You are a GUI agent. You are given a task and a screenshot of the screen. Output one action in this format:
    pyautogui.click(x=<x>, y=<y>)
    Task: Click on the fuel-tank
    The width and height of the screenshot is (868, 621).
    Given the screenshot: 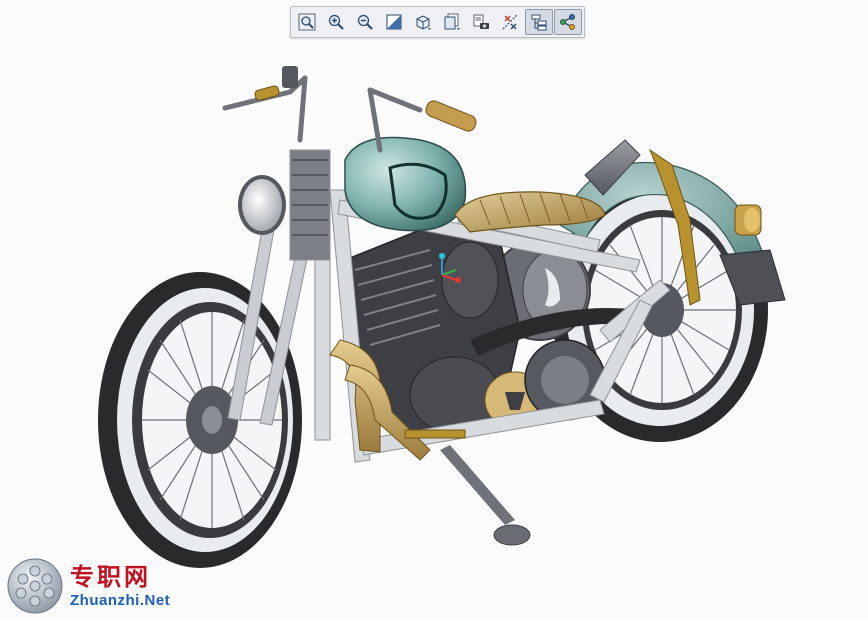 What is the action you would take?
    pyautogui.click(x=405, y=184)
    